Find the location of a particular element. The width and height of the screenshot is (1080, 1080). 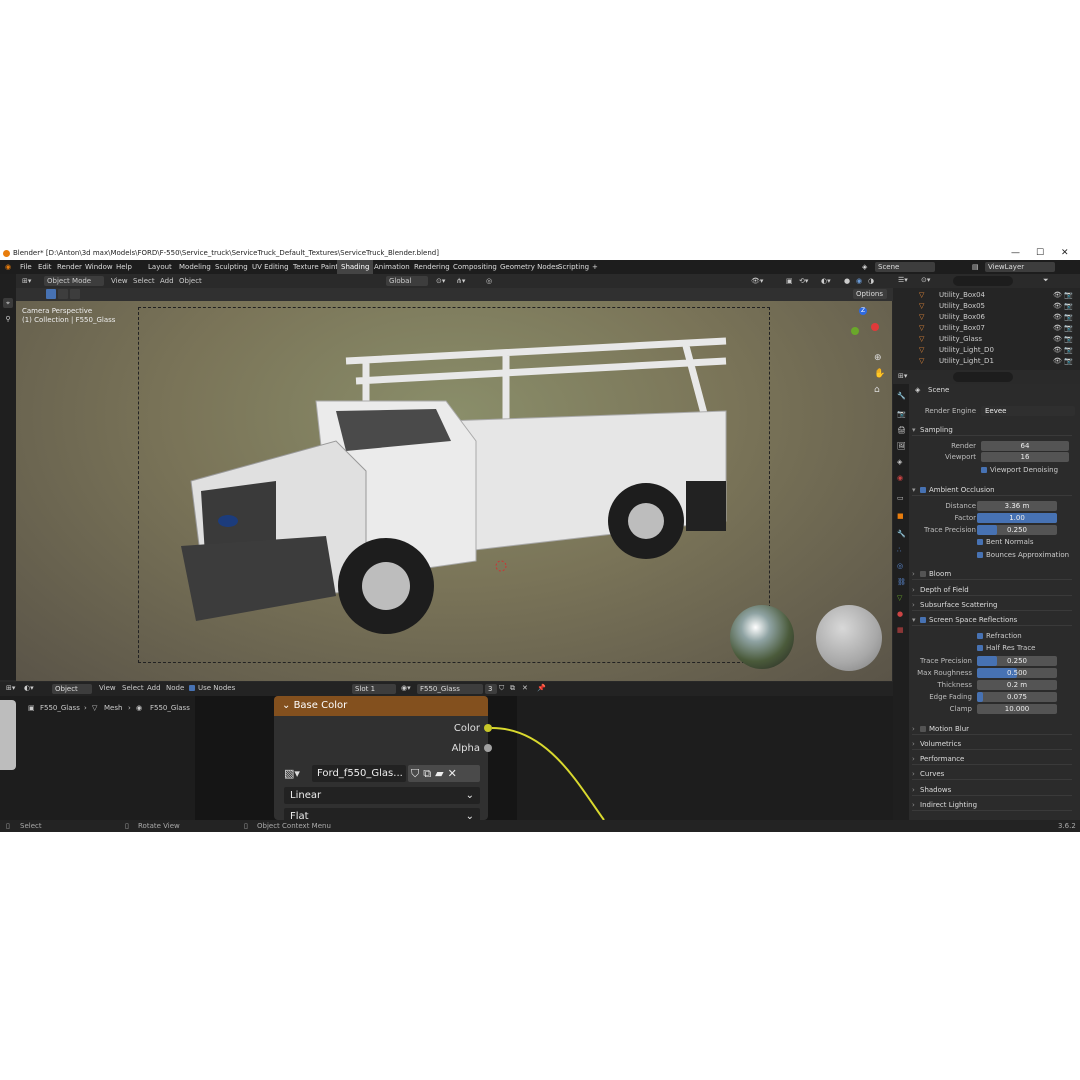

node-menu-view: View is located at coordinates (107, 688).